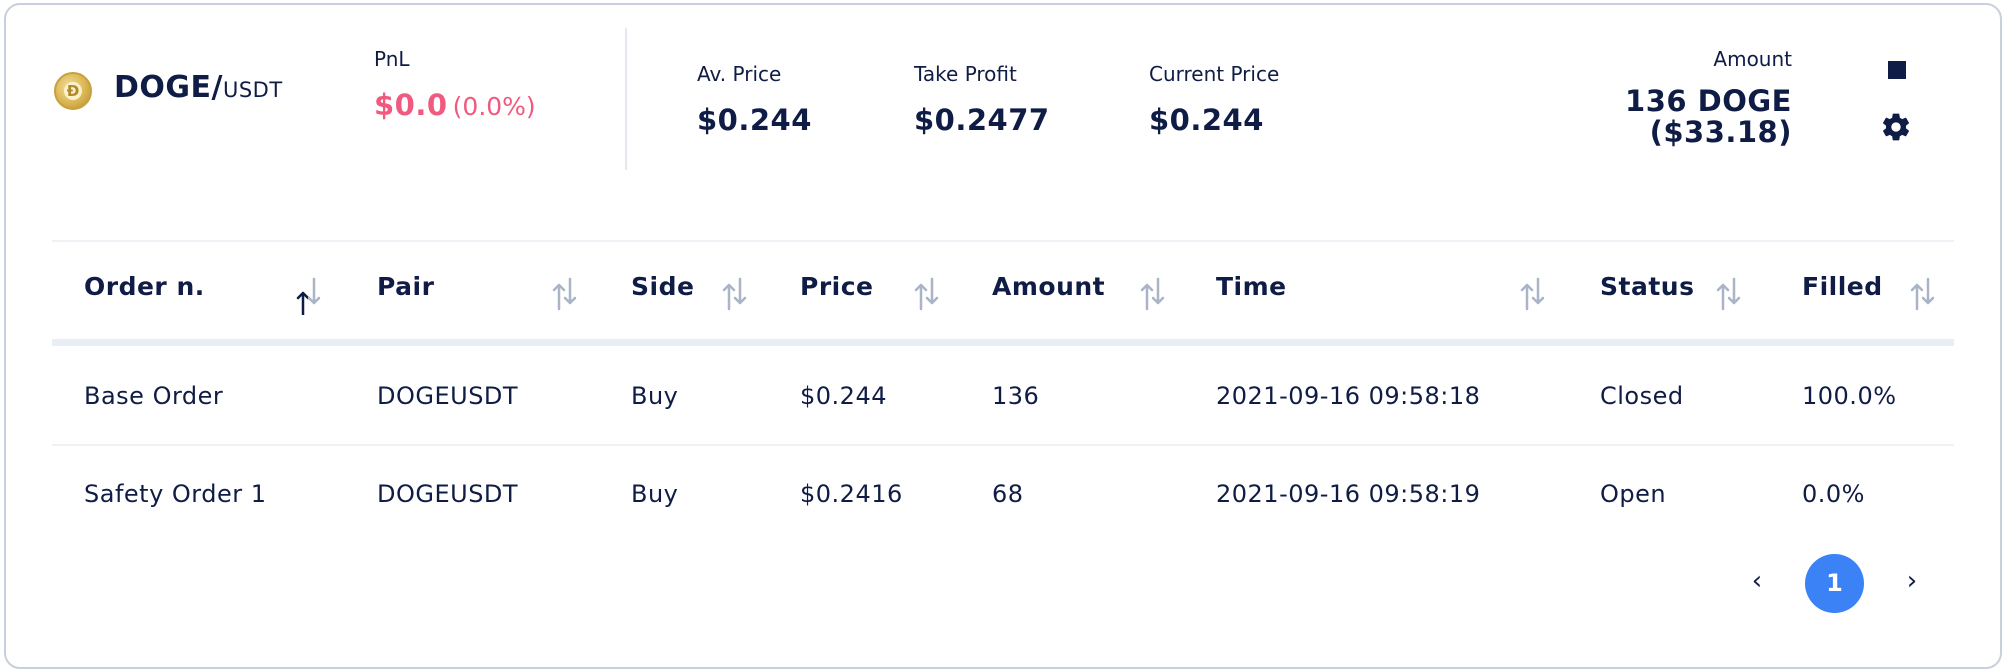 The width and height of the screenshot is (2008, 672). Describe the element at coordinates (1348, 494) in the screenshot. I see `cell-time: 2021-09-16 09:58:19` at that location.